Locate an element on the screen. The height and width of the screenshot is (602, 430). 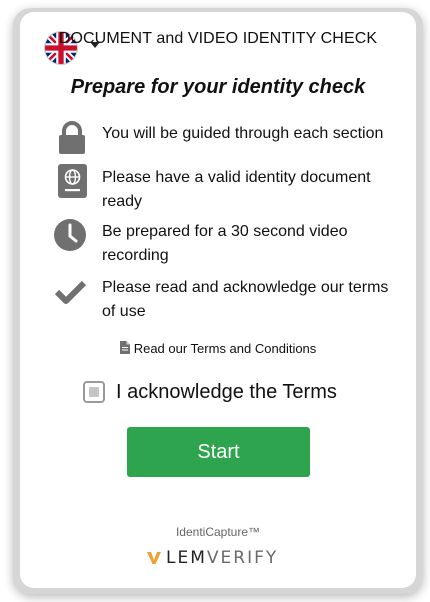
acknowledge-checkbox-row: I acknowledge the Terms is located at coordinates (210, 392).